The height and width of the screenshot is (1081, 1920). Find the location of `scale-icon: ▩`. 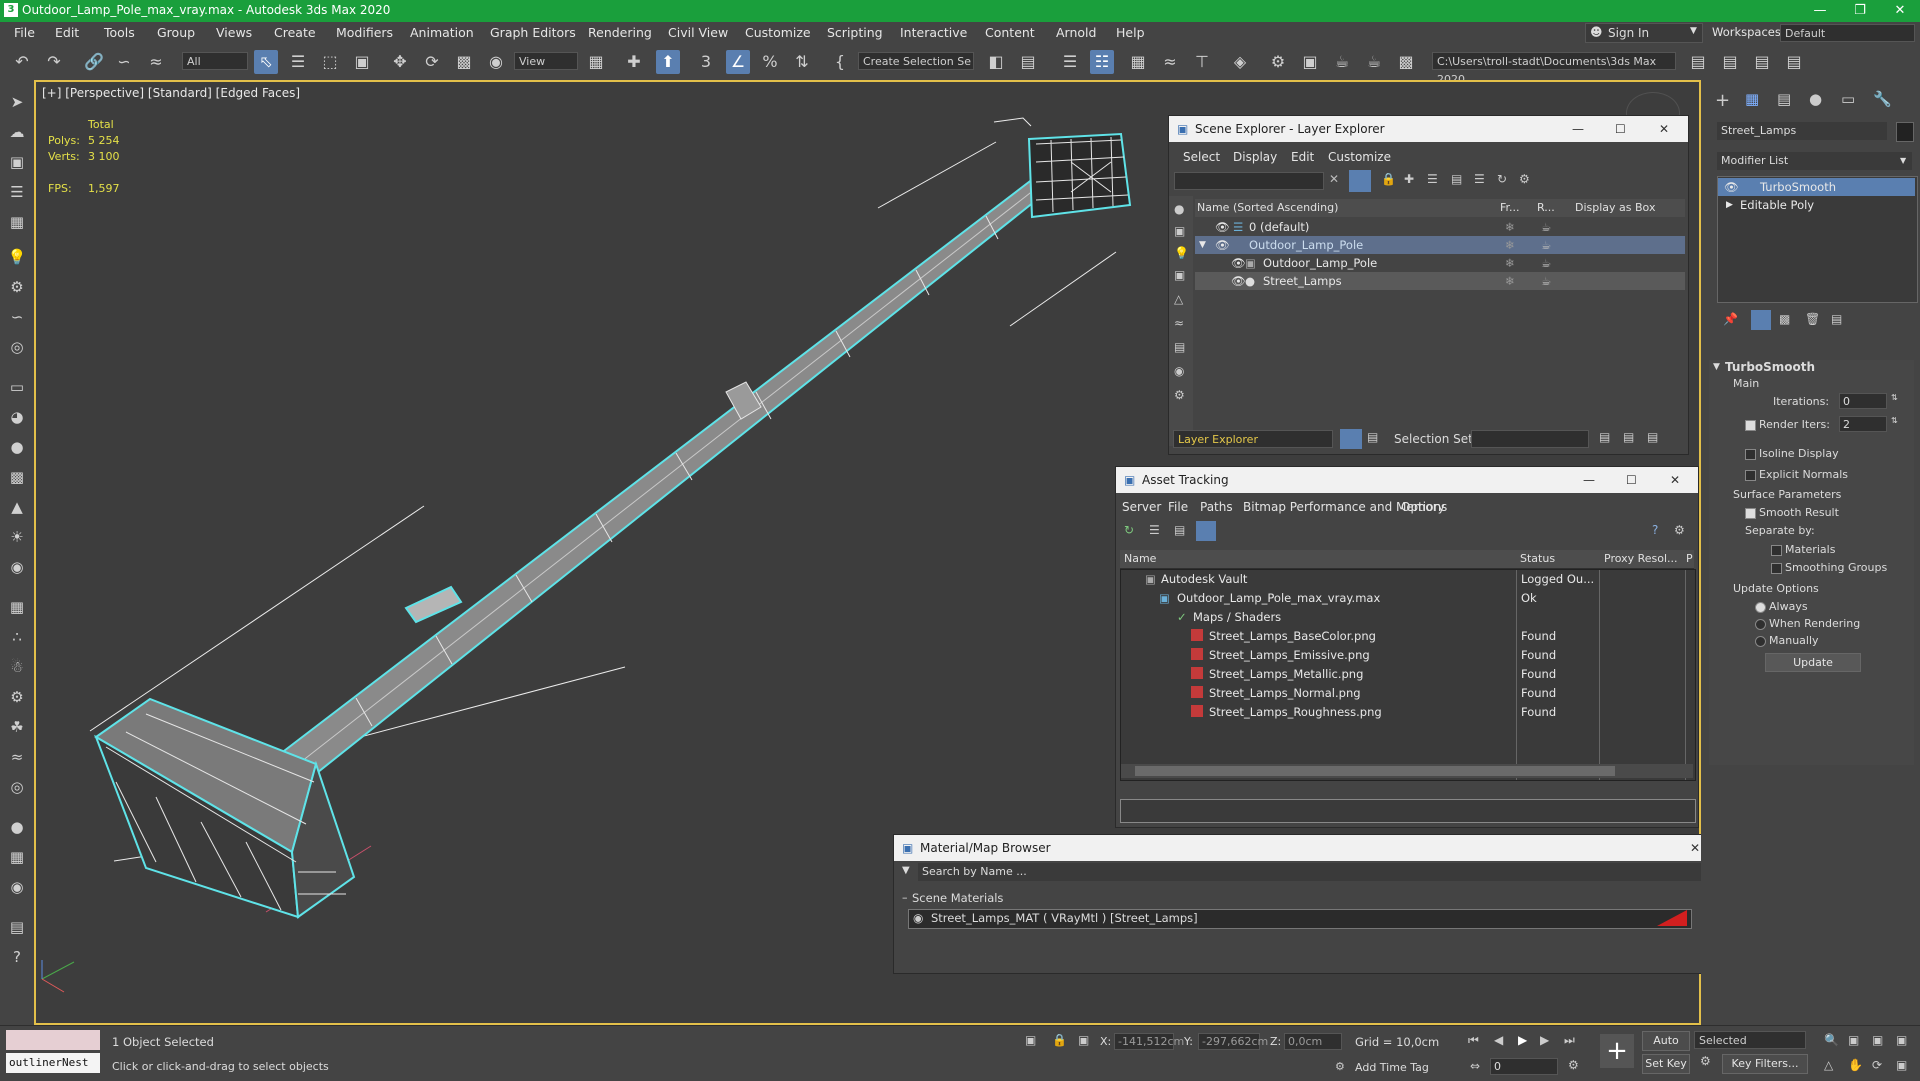

scale-icon: ▩ is located at coordinates (464, 62).